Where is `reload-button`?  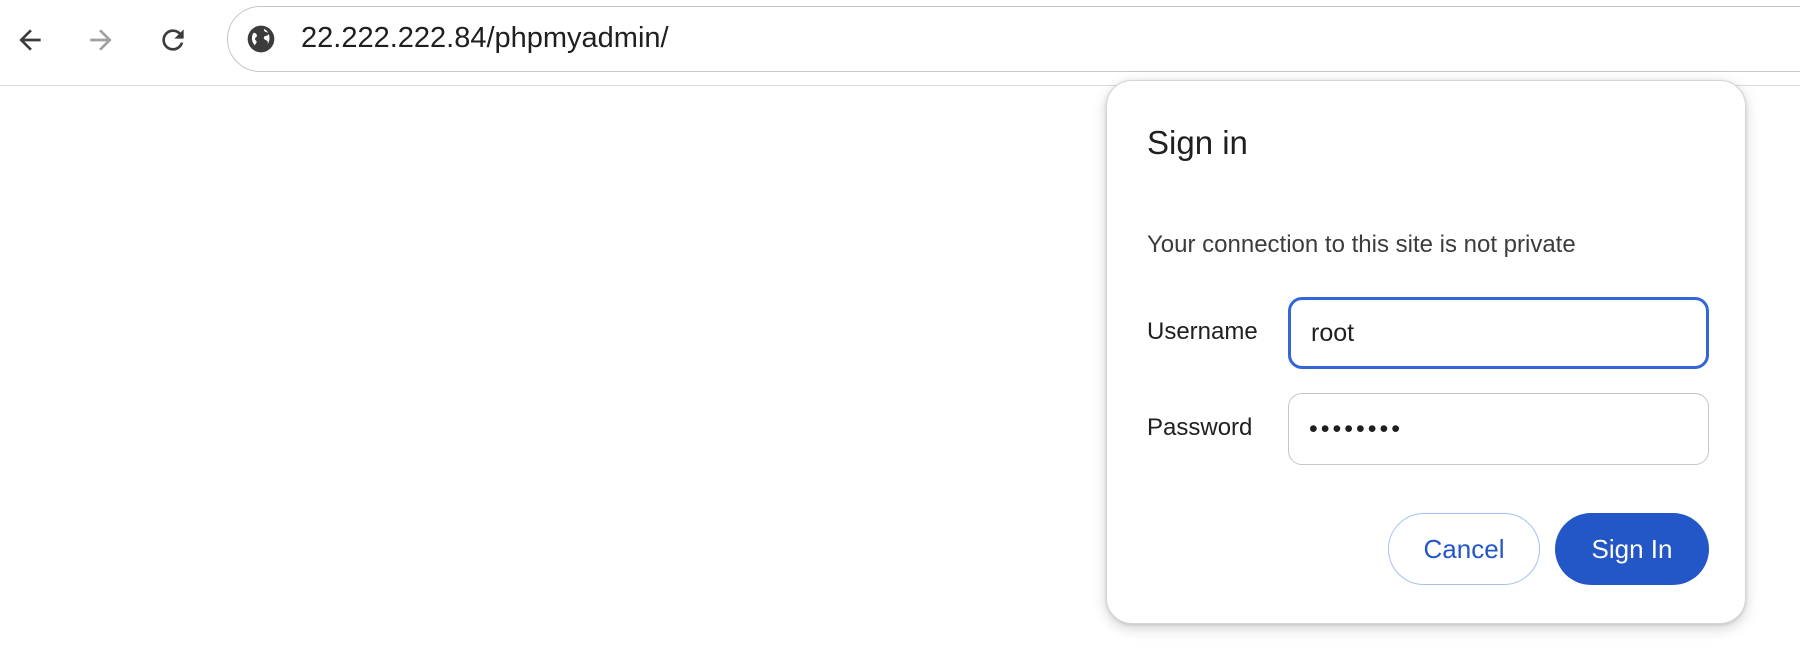
reload-button is located at coordinates (173, 40).